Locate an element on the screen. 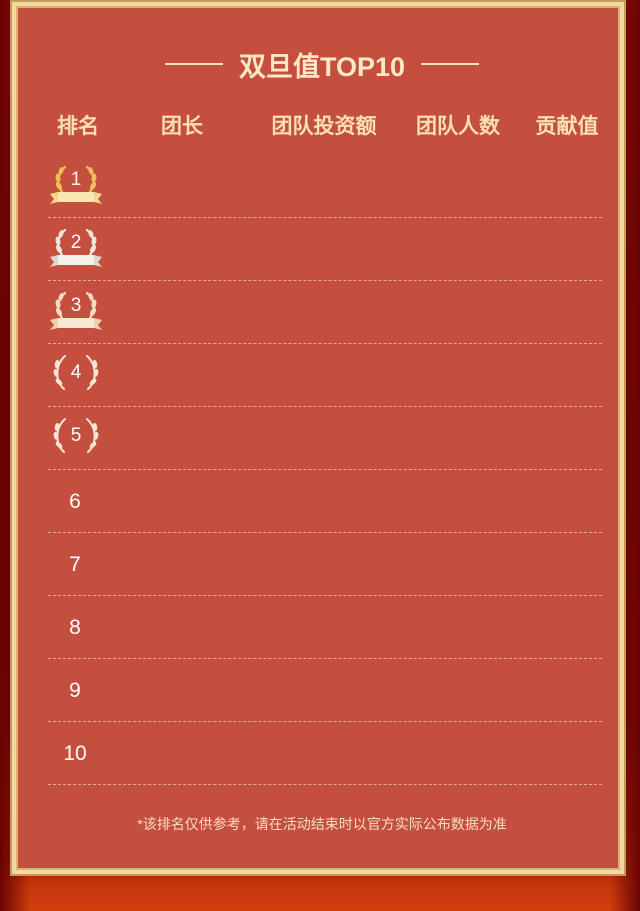  leaderboard-title-row: 双旦值TOP10 is located at coordinates (322, 64).